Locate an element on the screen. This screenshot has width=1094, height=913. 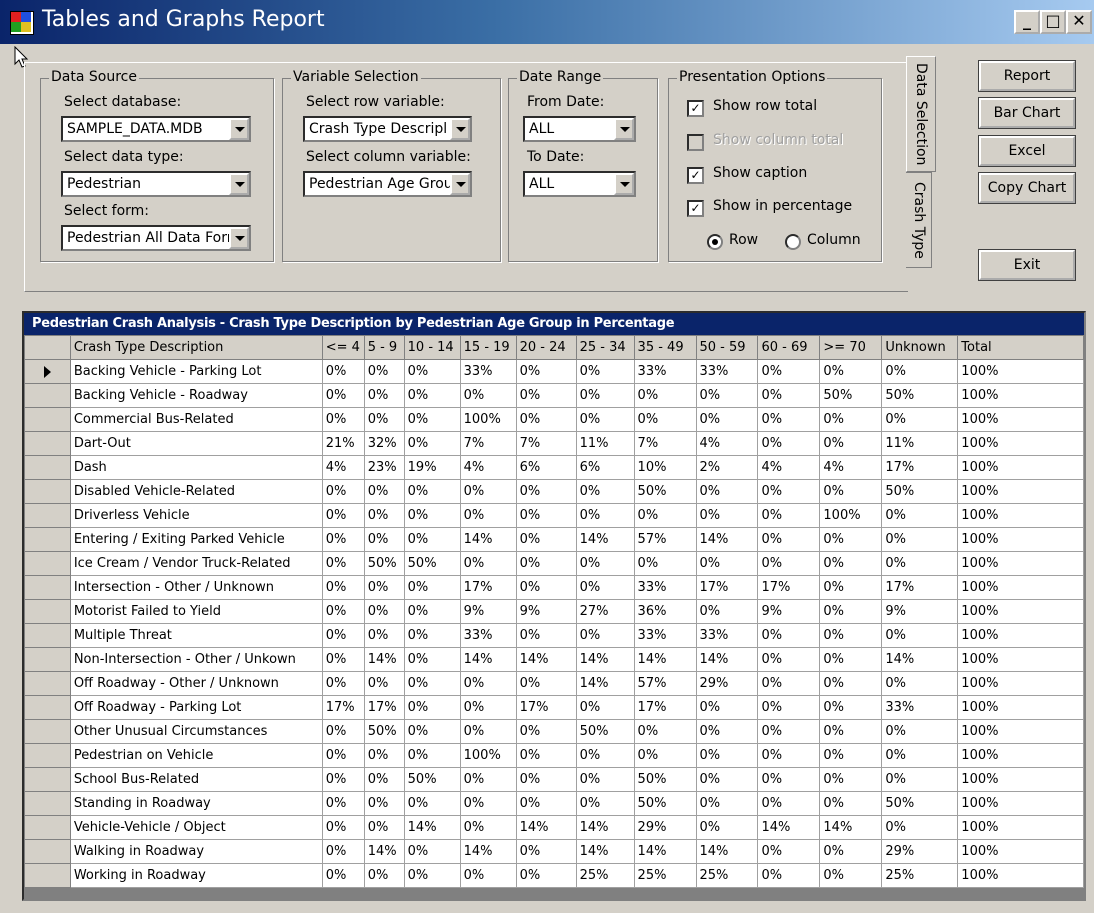
copy-chart-button: Copy Chart is located at coordinates (1027, 188).